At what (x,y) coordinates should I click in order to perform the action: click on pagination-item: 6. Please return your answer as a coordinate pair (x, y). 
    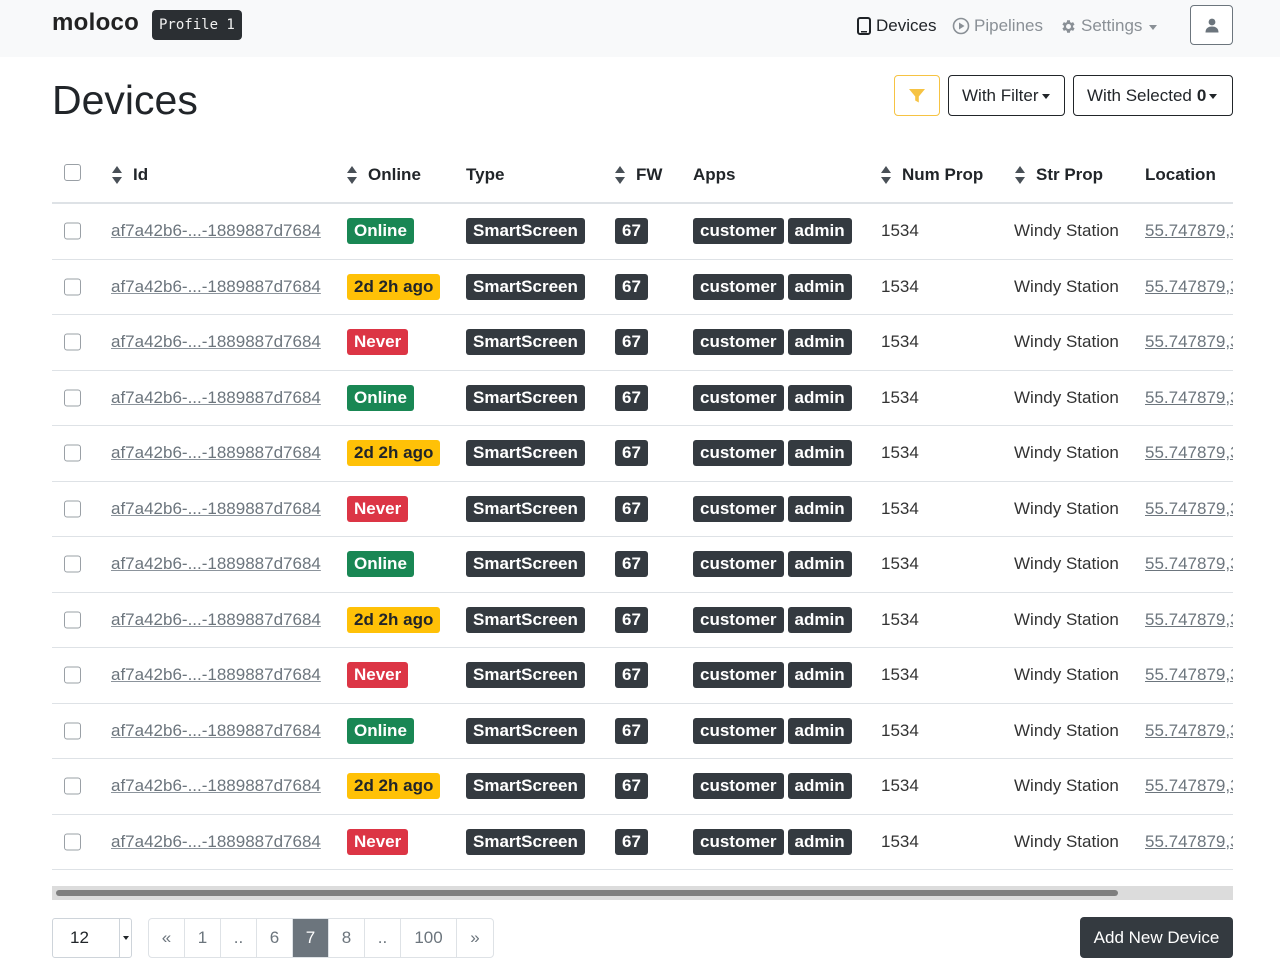
    Looking at the image, I should click on (275, 938).